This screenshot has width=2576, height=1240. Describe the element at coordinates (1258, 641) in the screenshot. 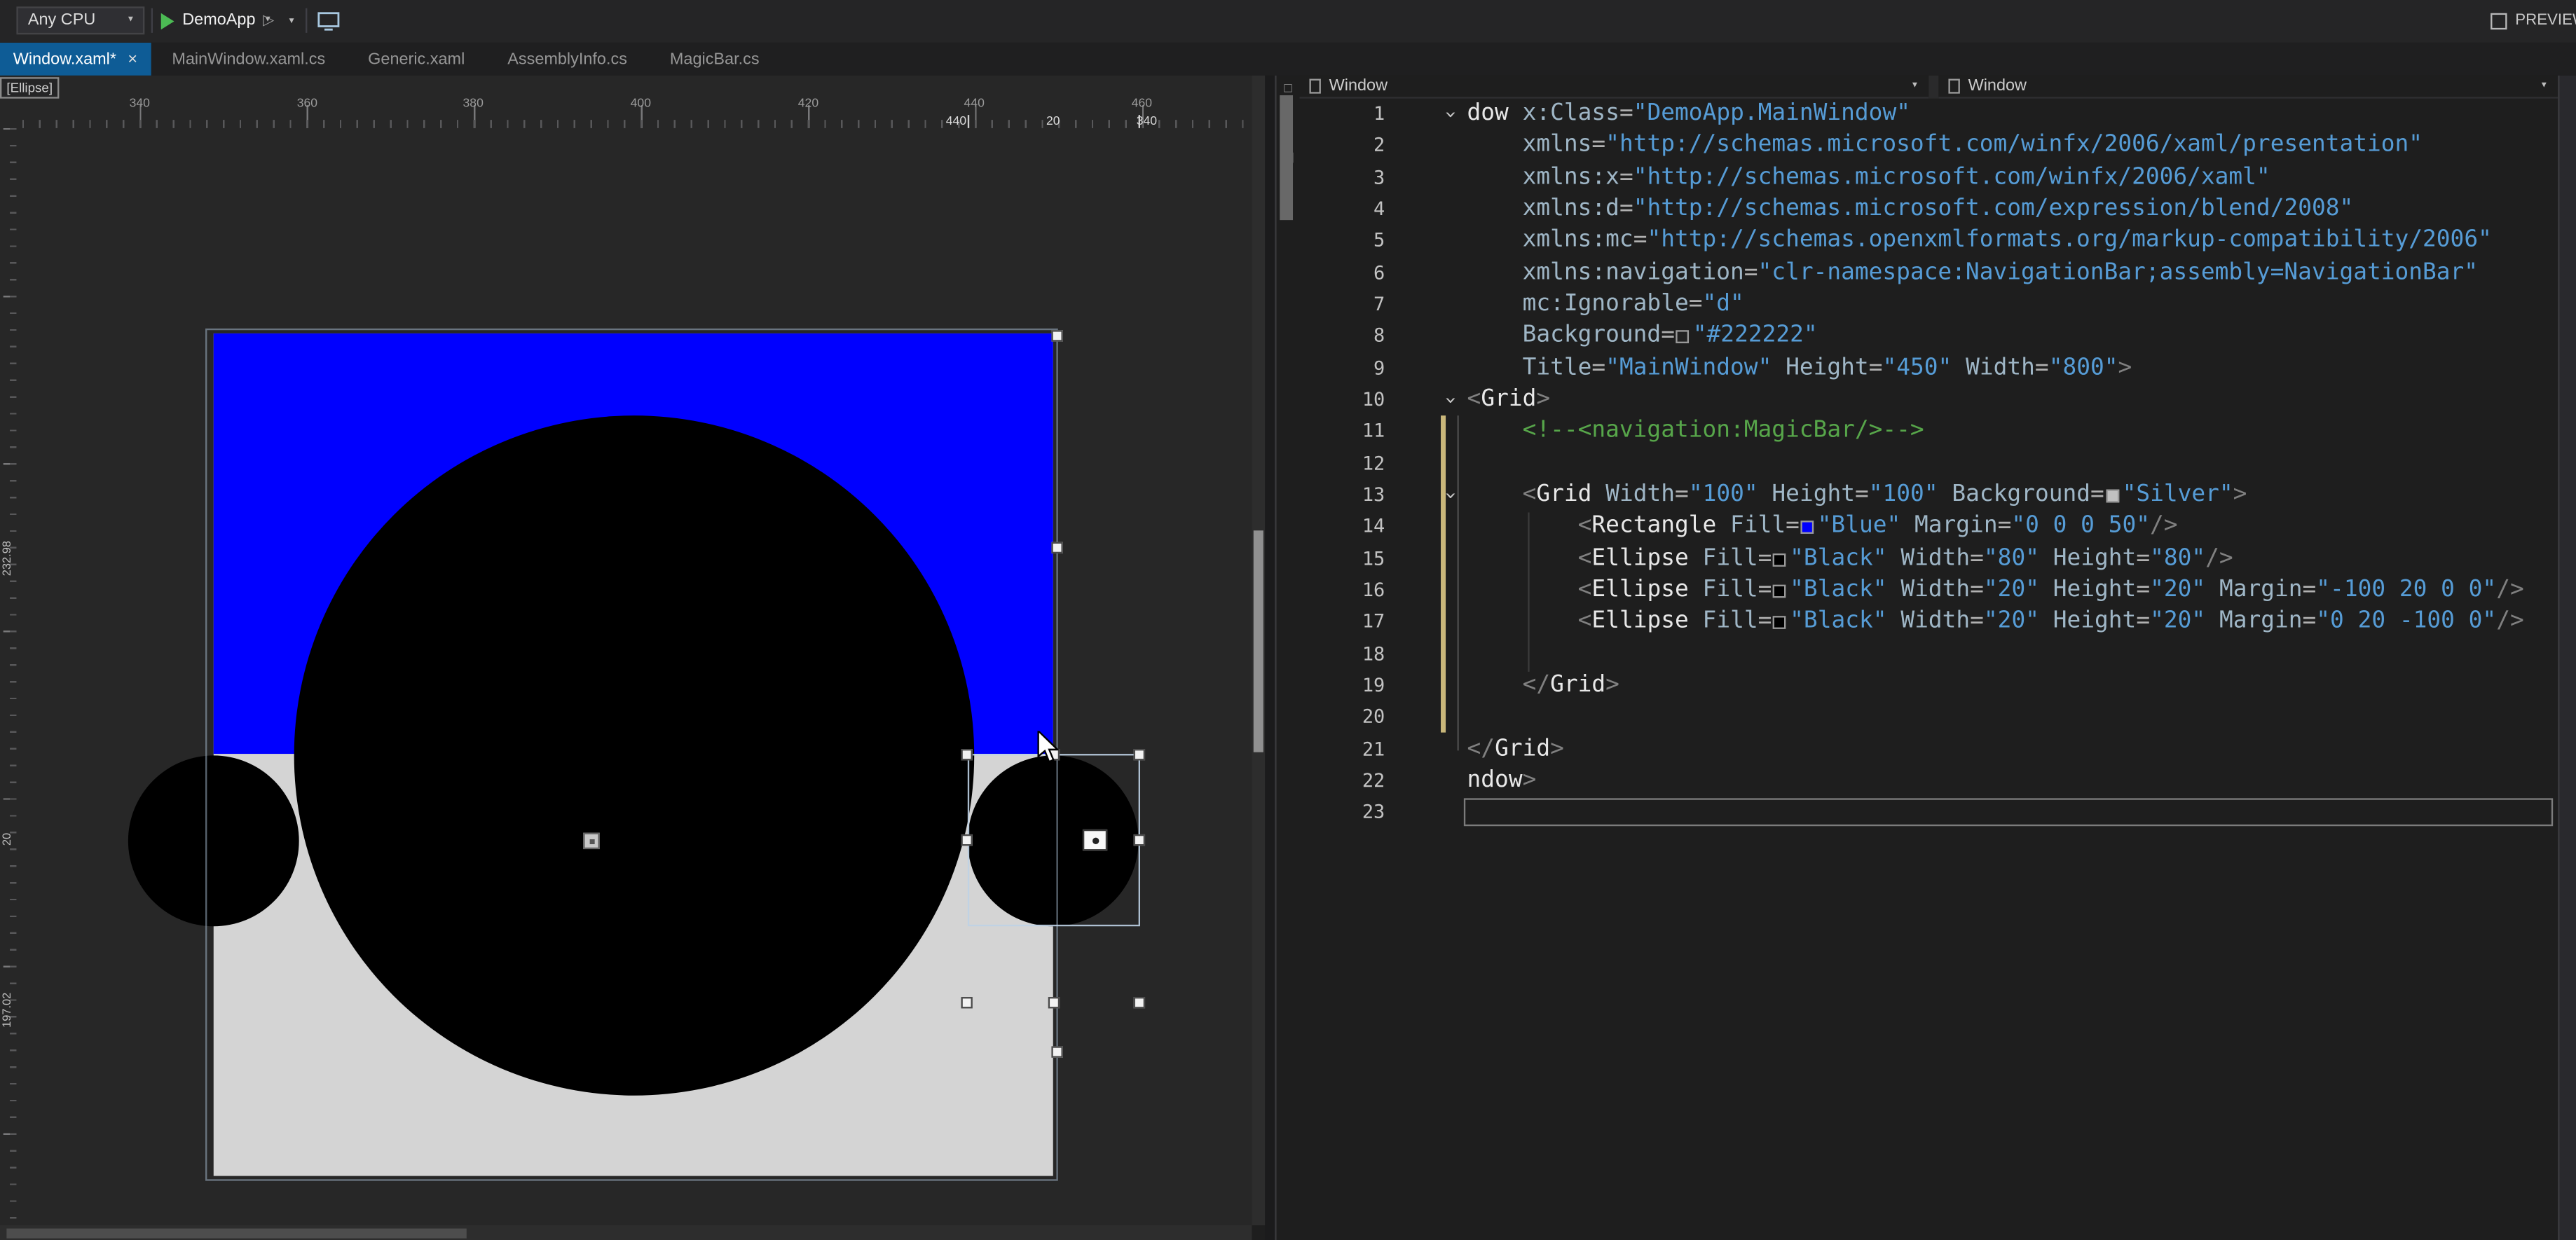

I see `designer-vertical-scrollbar-thumb` at that location.